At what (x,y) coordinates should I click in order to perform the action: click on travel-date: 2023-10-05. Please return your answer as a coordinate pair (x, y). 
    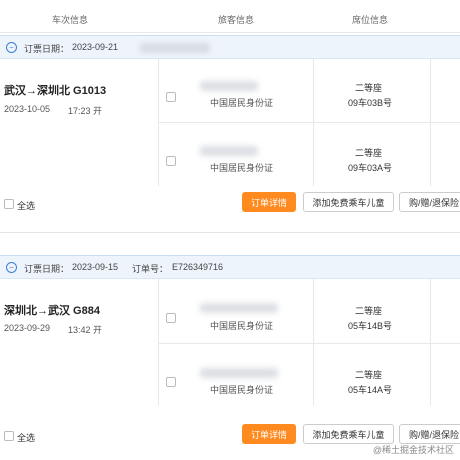
    Looking at the image, I should click on (27, 109).